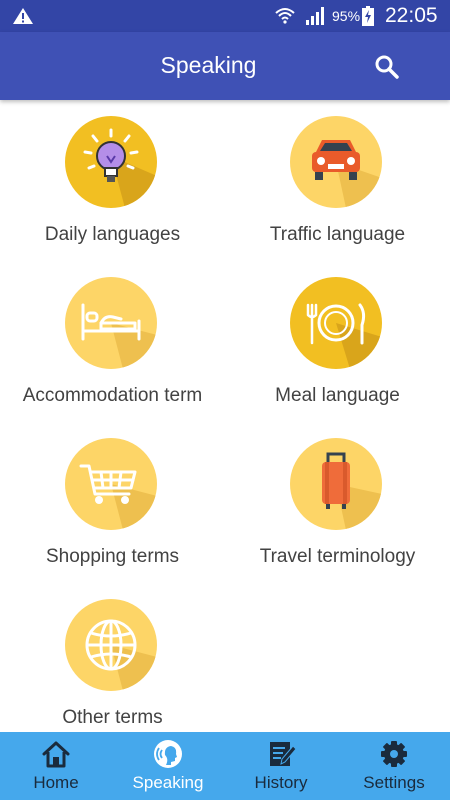 This screenshot has height=800, width=450. I want to click on nav-speaking: Speaking, so click(168, 766).